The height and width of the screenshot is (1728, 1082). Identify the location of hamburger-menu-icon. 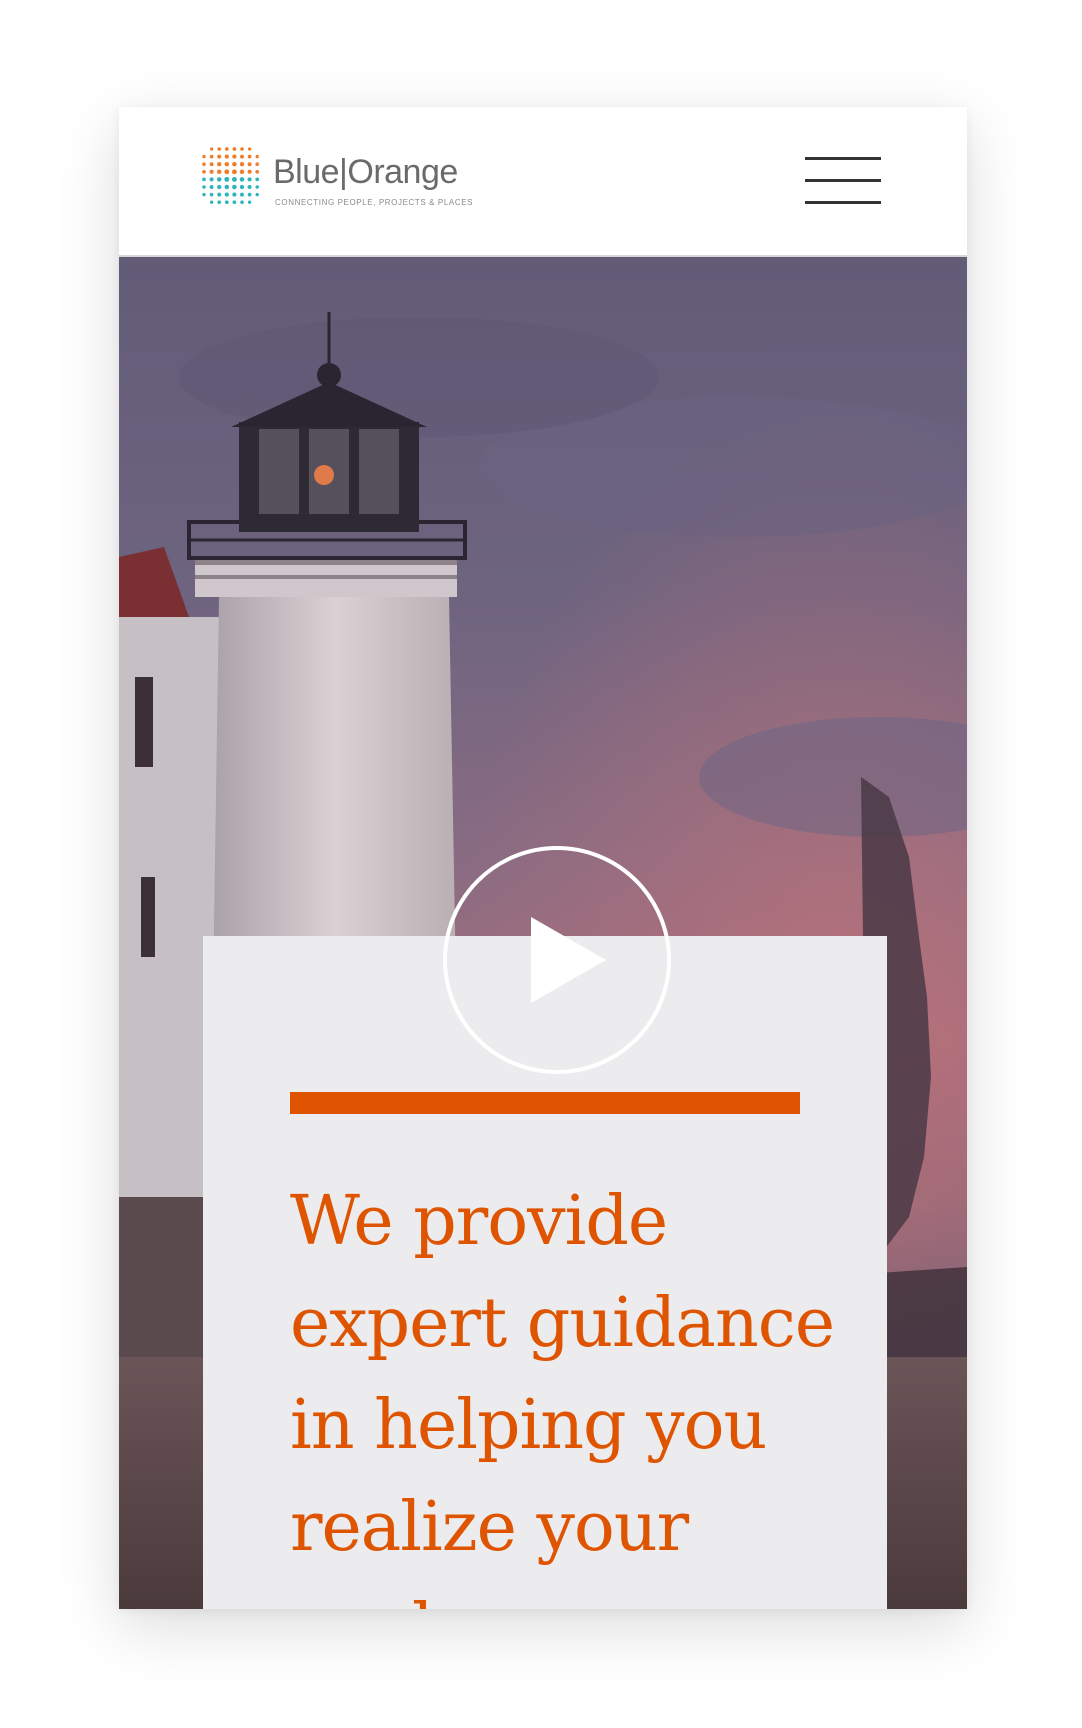
(844, 182).